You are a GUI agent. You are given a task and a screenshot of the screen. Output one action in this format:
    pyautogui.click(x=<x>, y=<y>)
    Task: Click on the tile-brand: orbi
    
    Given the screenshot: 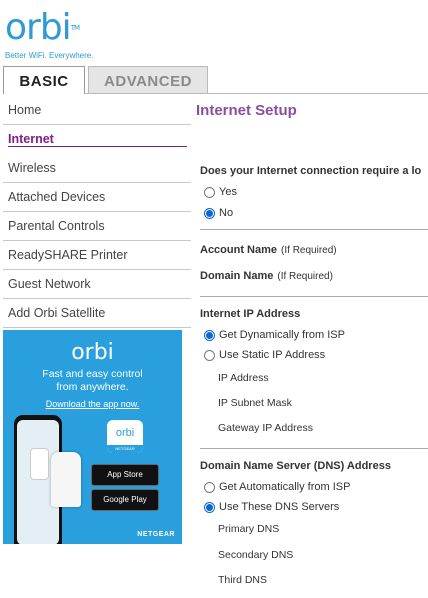 What is the action you would take?
    pyautogui.click(x=125, y=433)
    